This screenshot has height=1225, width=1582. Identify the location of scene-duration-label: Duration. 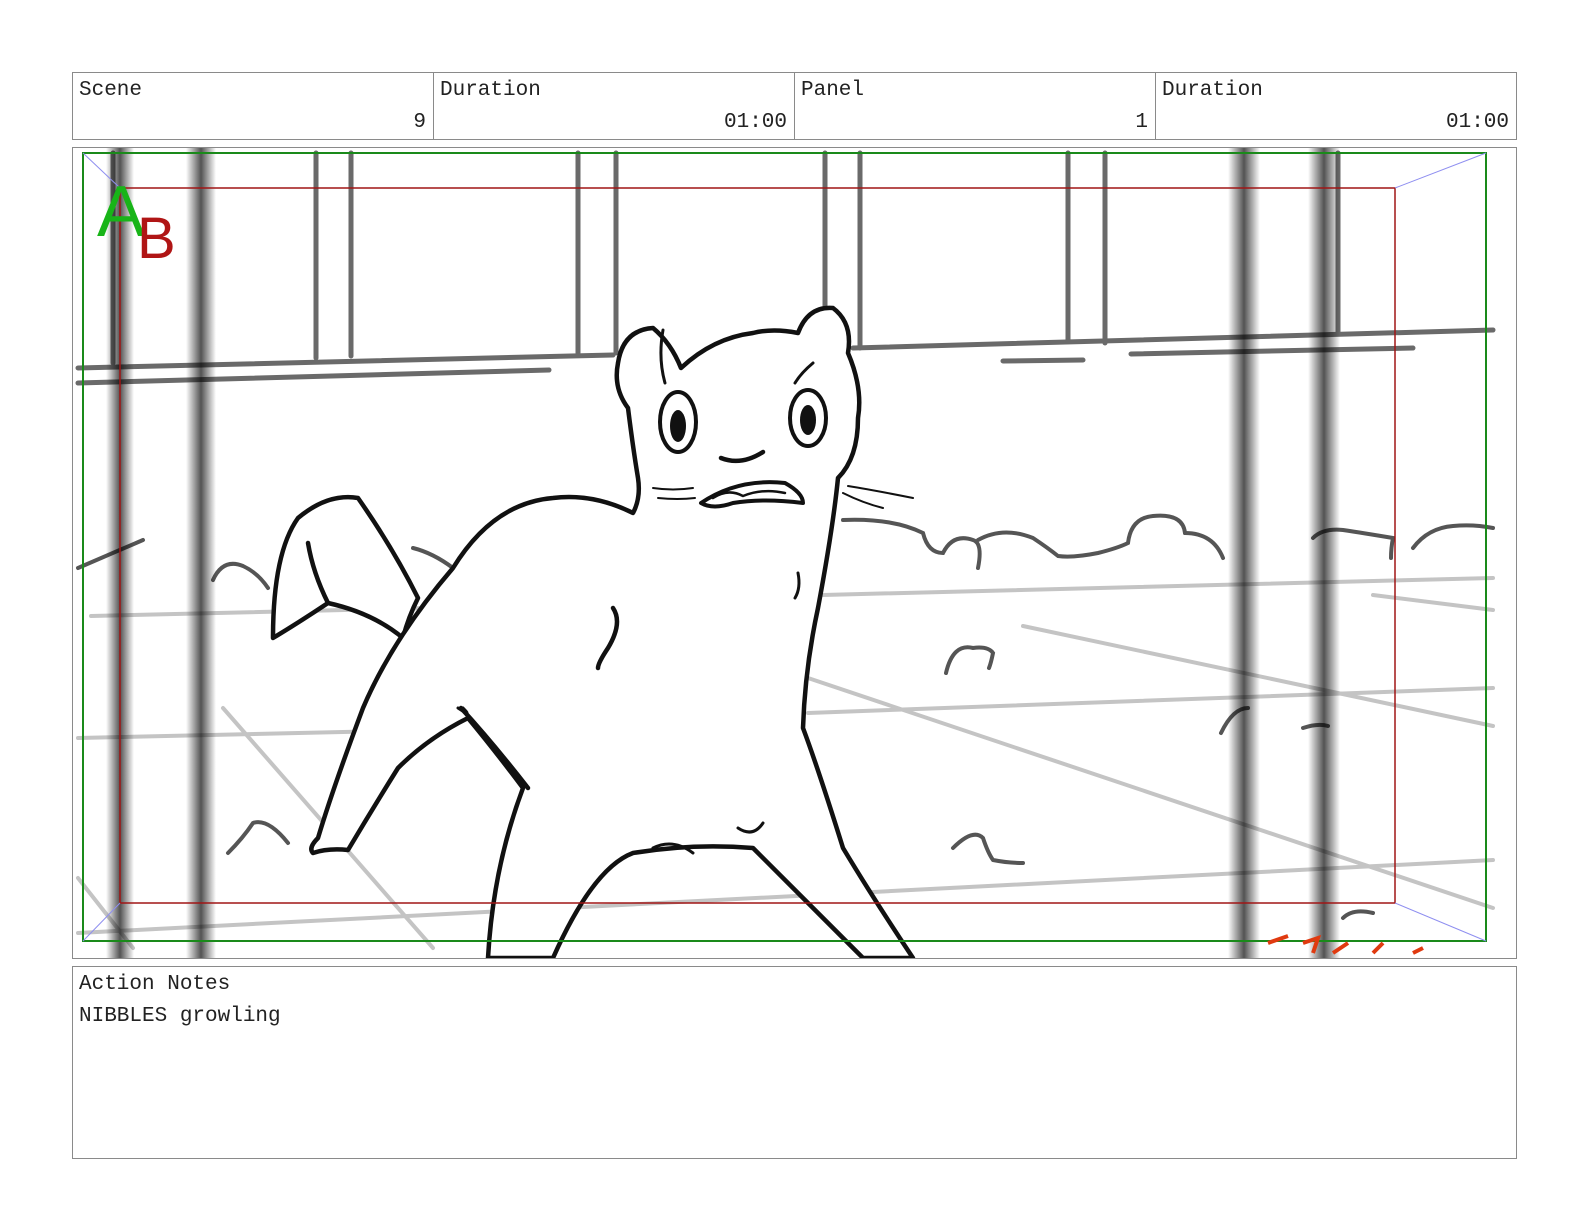
(490, 90).